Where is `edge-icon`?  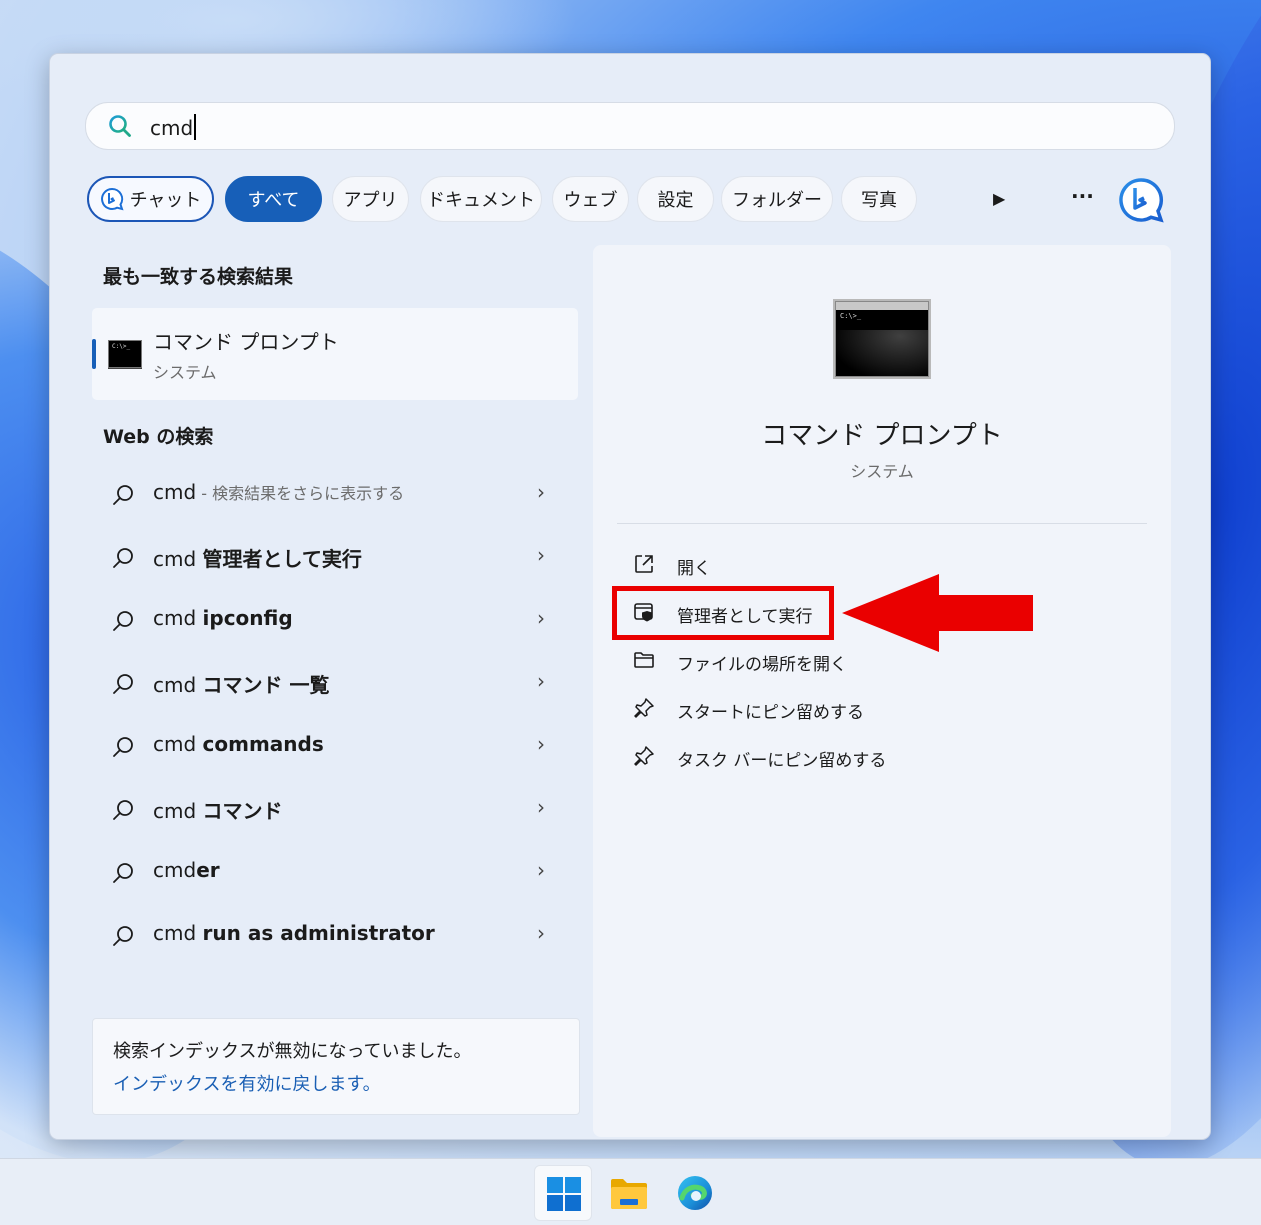 edge-icon is located at coordinates (695, 1193).